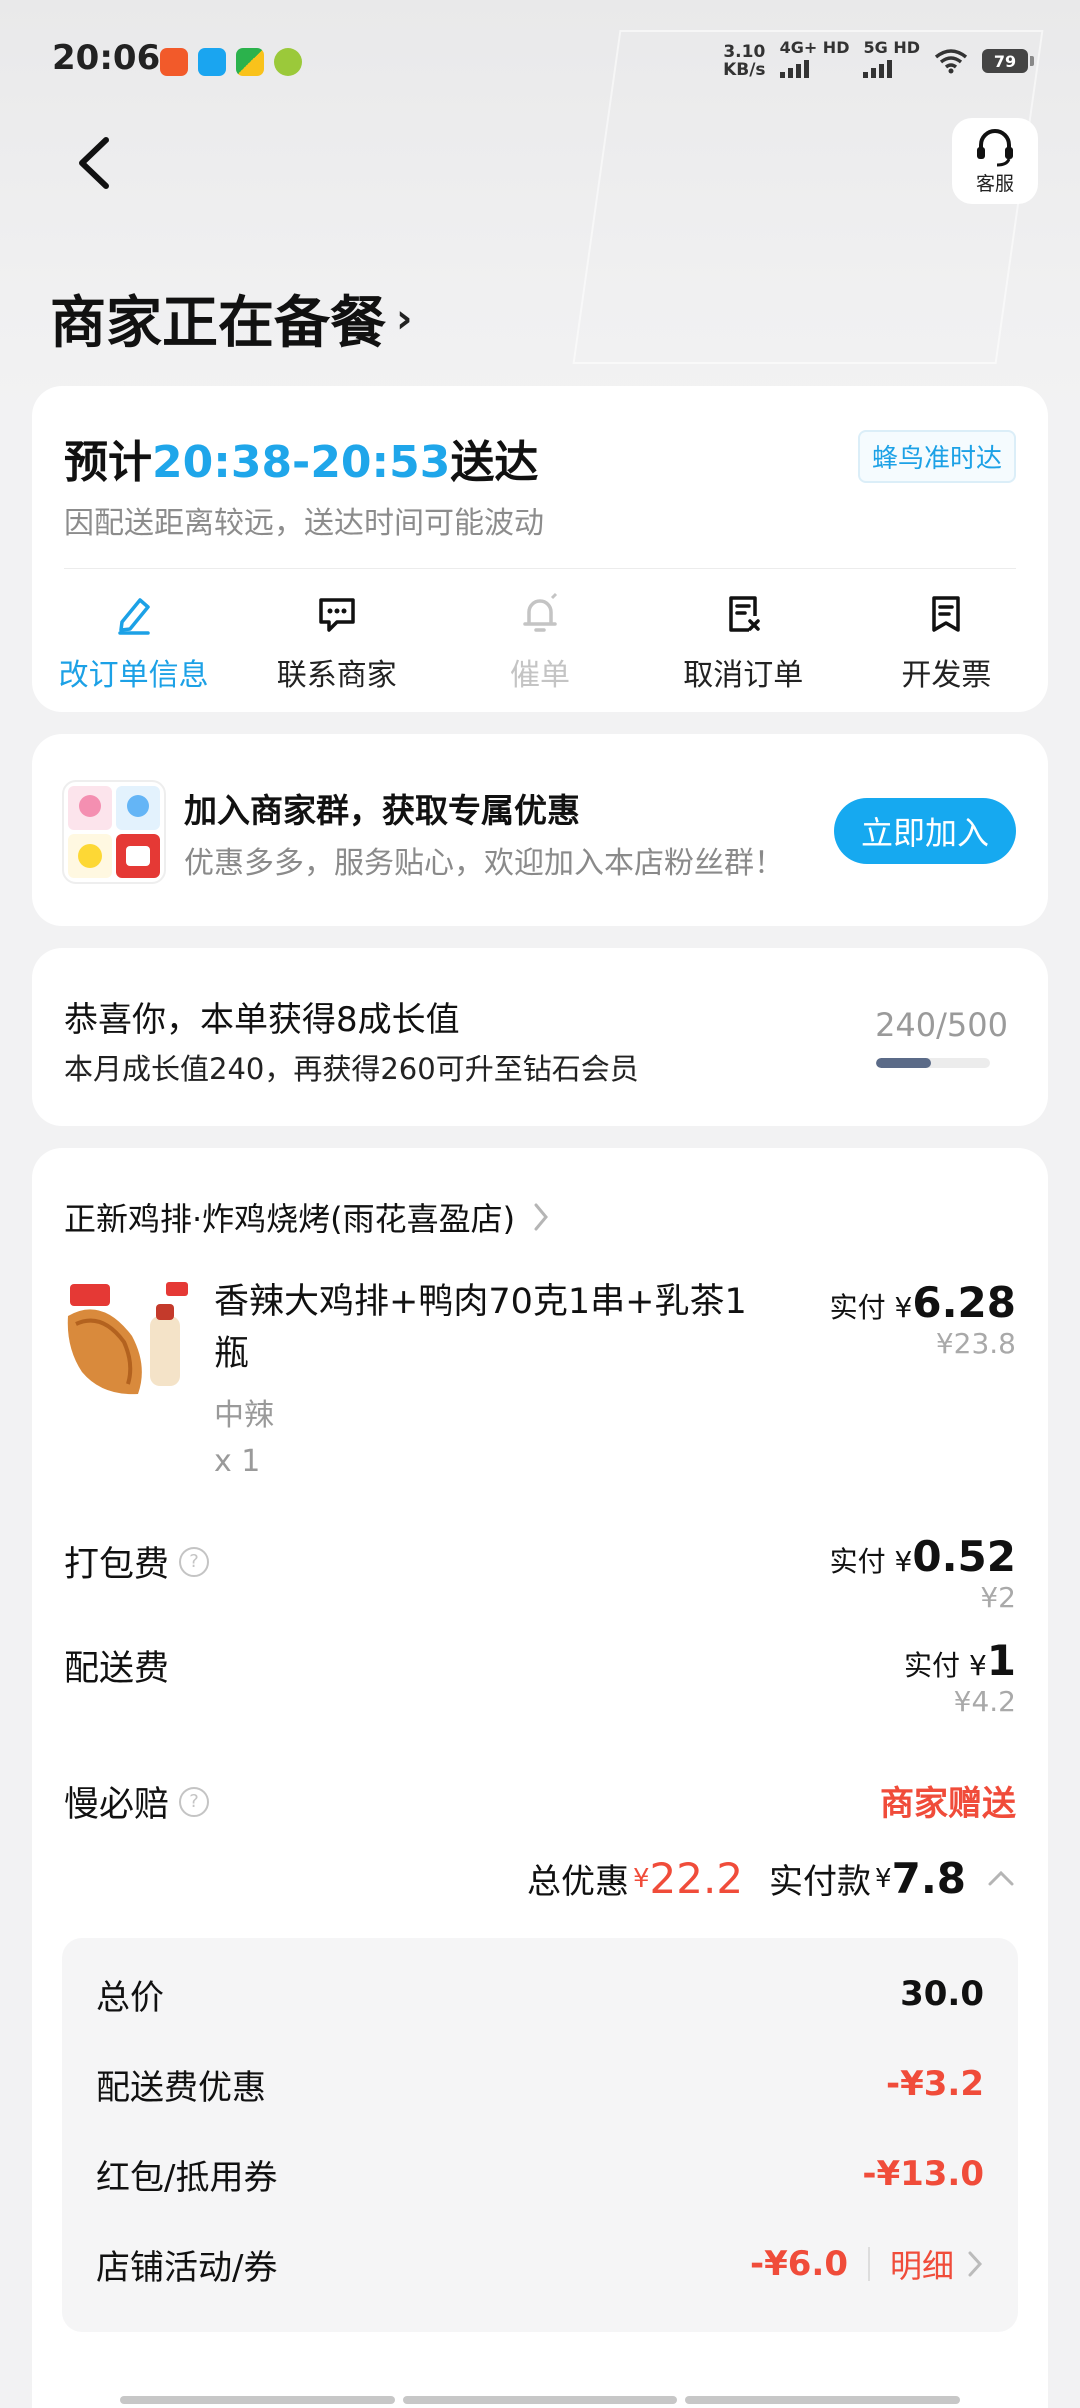 The width and height of the screenshot is (1080, 2408). I want to click on growth-progress-fill, so click(903, 1063).